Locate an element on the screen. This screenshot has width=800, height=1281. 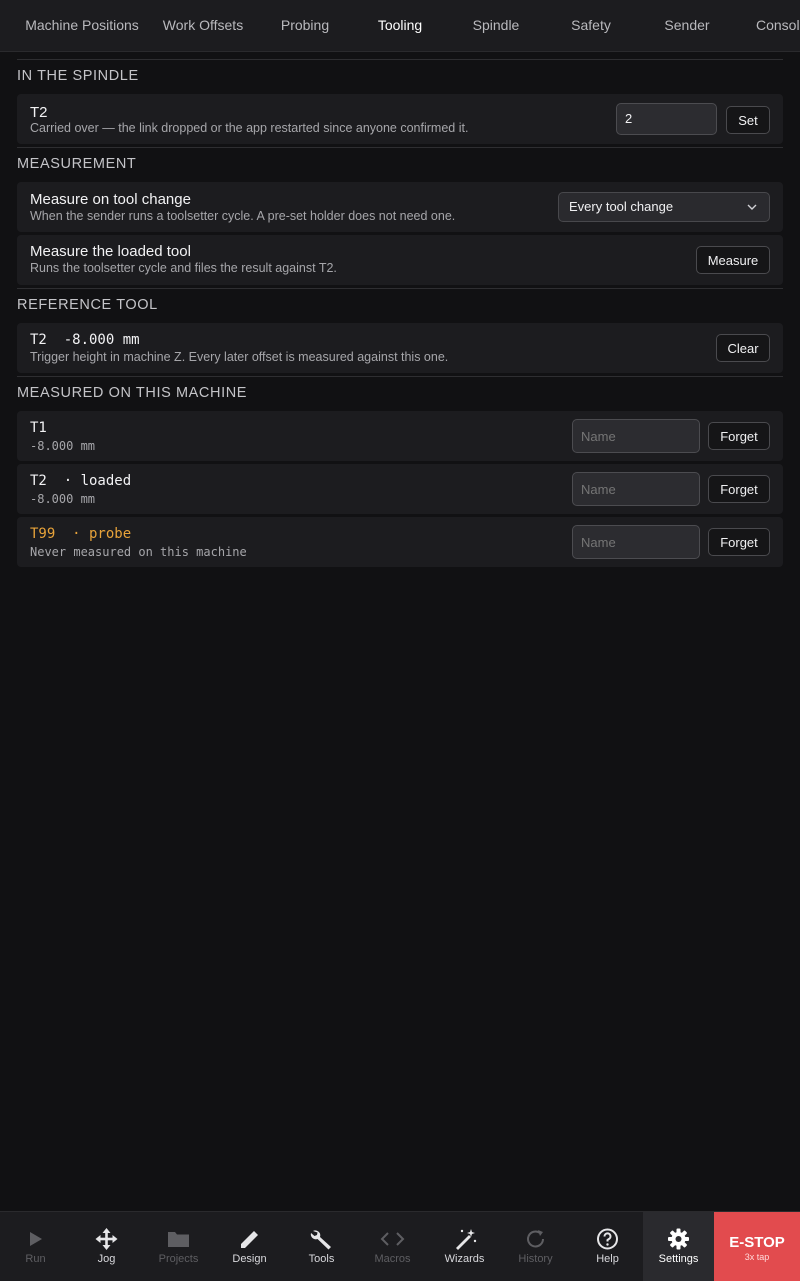
tab-console: Console is located at coordinates (778, 25).